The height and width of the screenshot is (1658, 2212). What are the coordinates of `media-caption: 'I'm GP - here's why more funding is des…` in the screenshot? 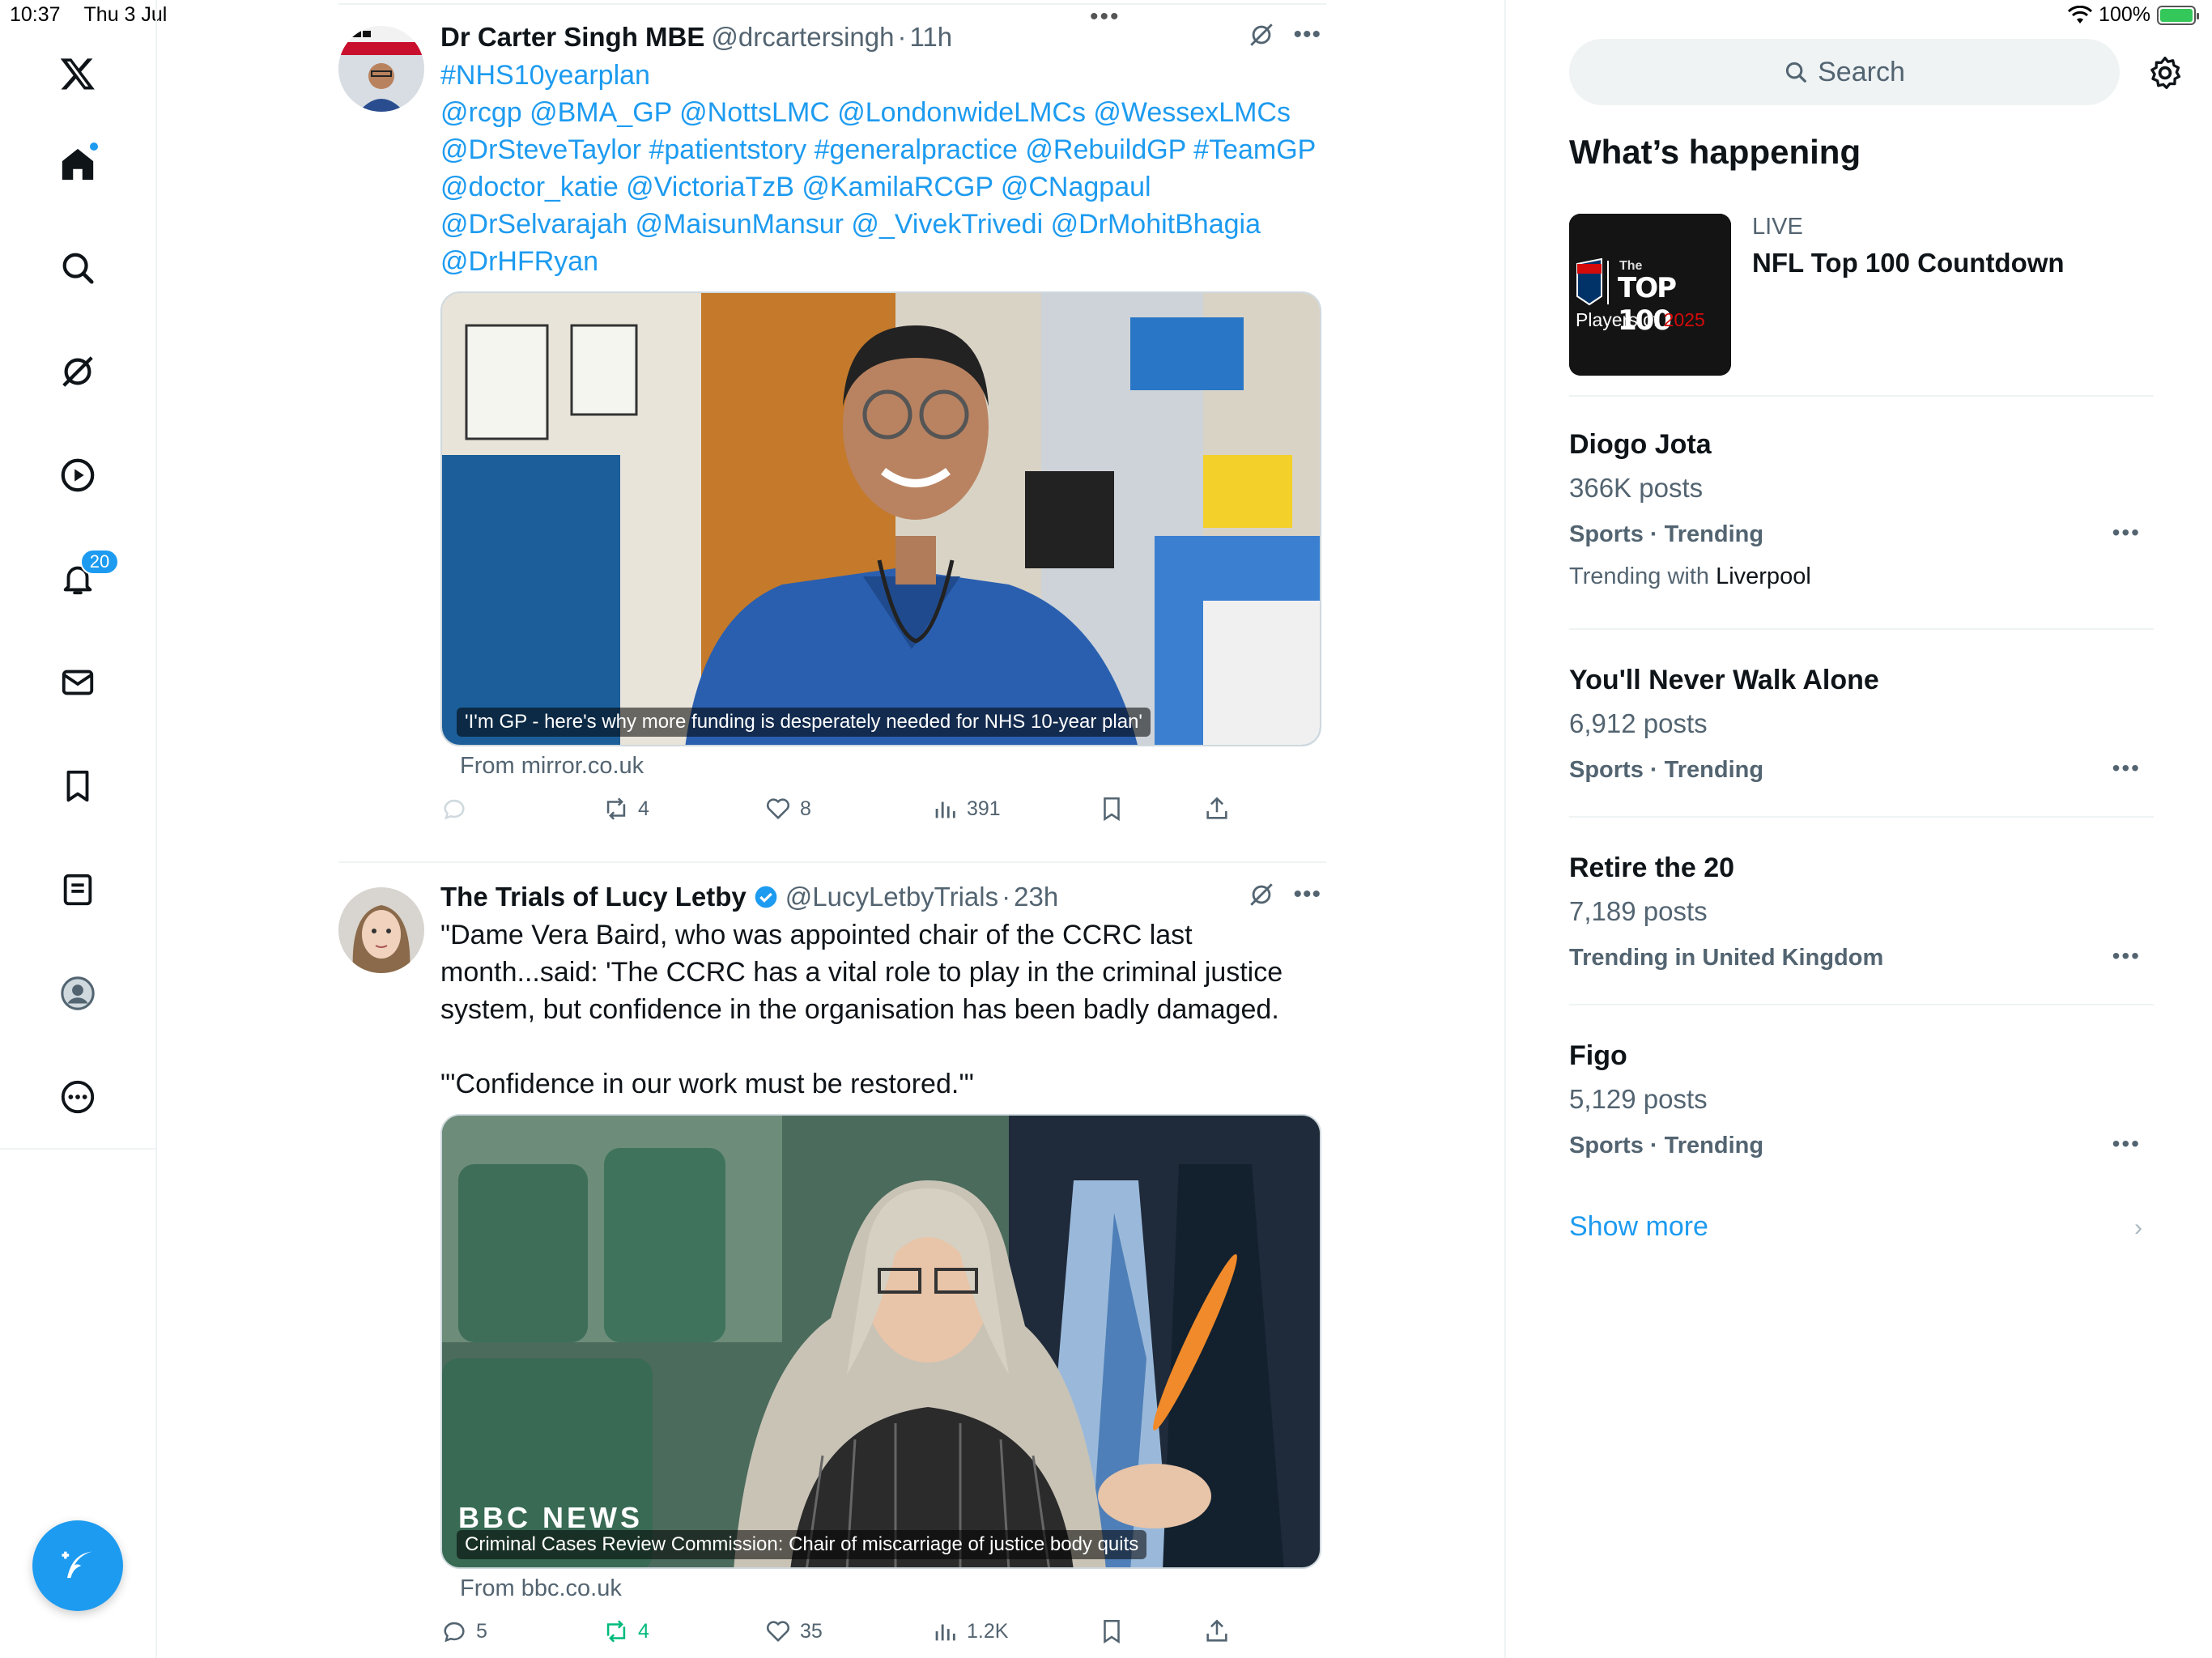 It's located at (804, 722).